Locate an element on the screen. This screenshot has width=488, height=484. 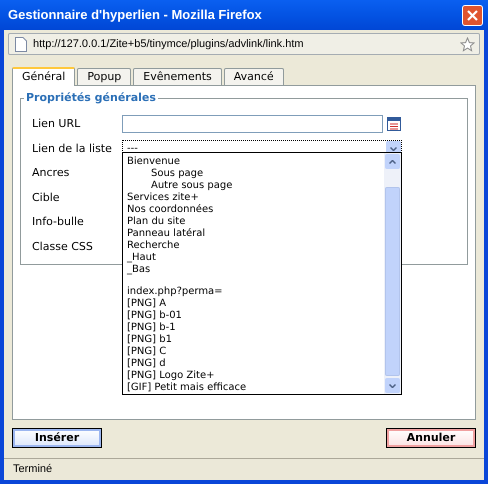
scroll-up-button is located at coordinates (392, 161).